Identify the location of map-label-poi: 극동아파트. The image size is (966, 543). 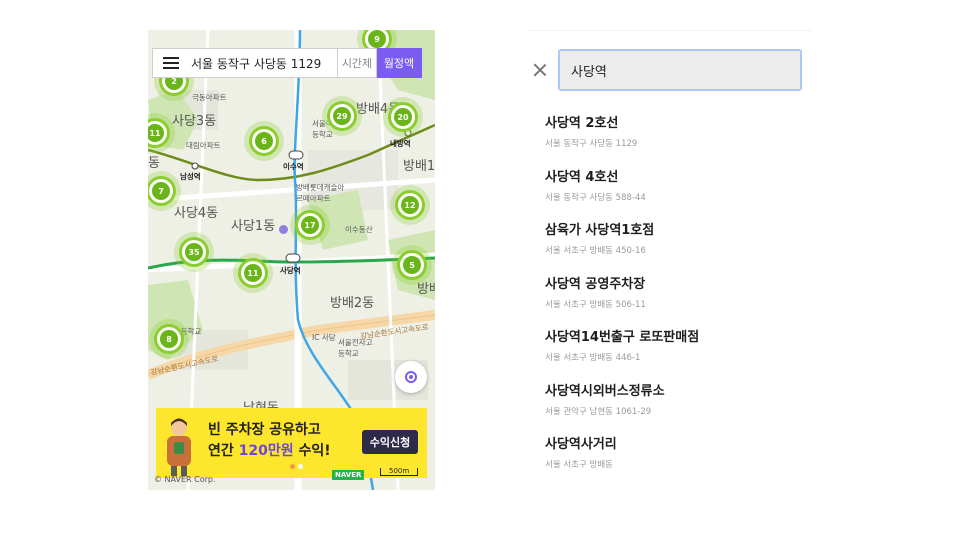
(209, 97).